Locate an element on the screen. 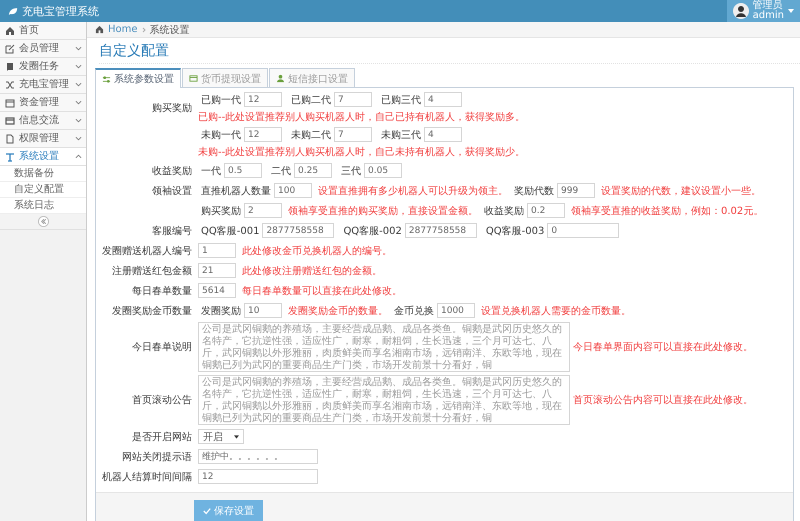  leaf-icon is located at coordinates (13, 11).